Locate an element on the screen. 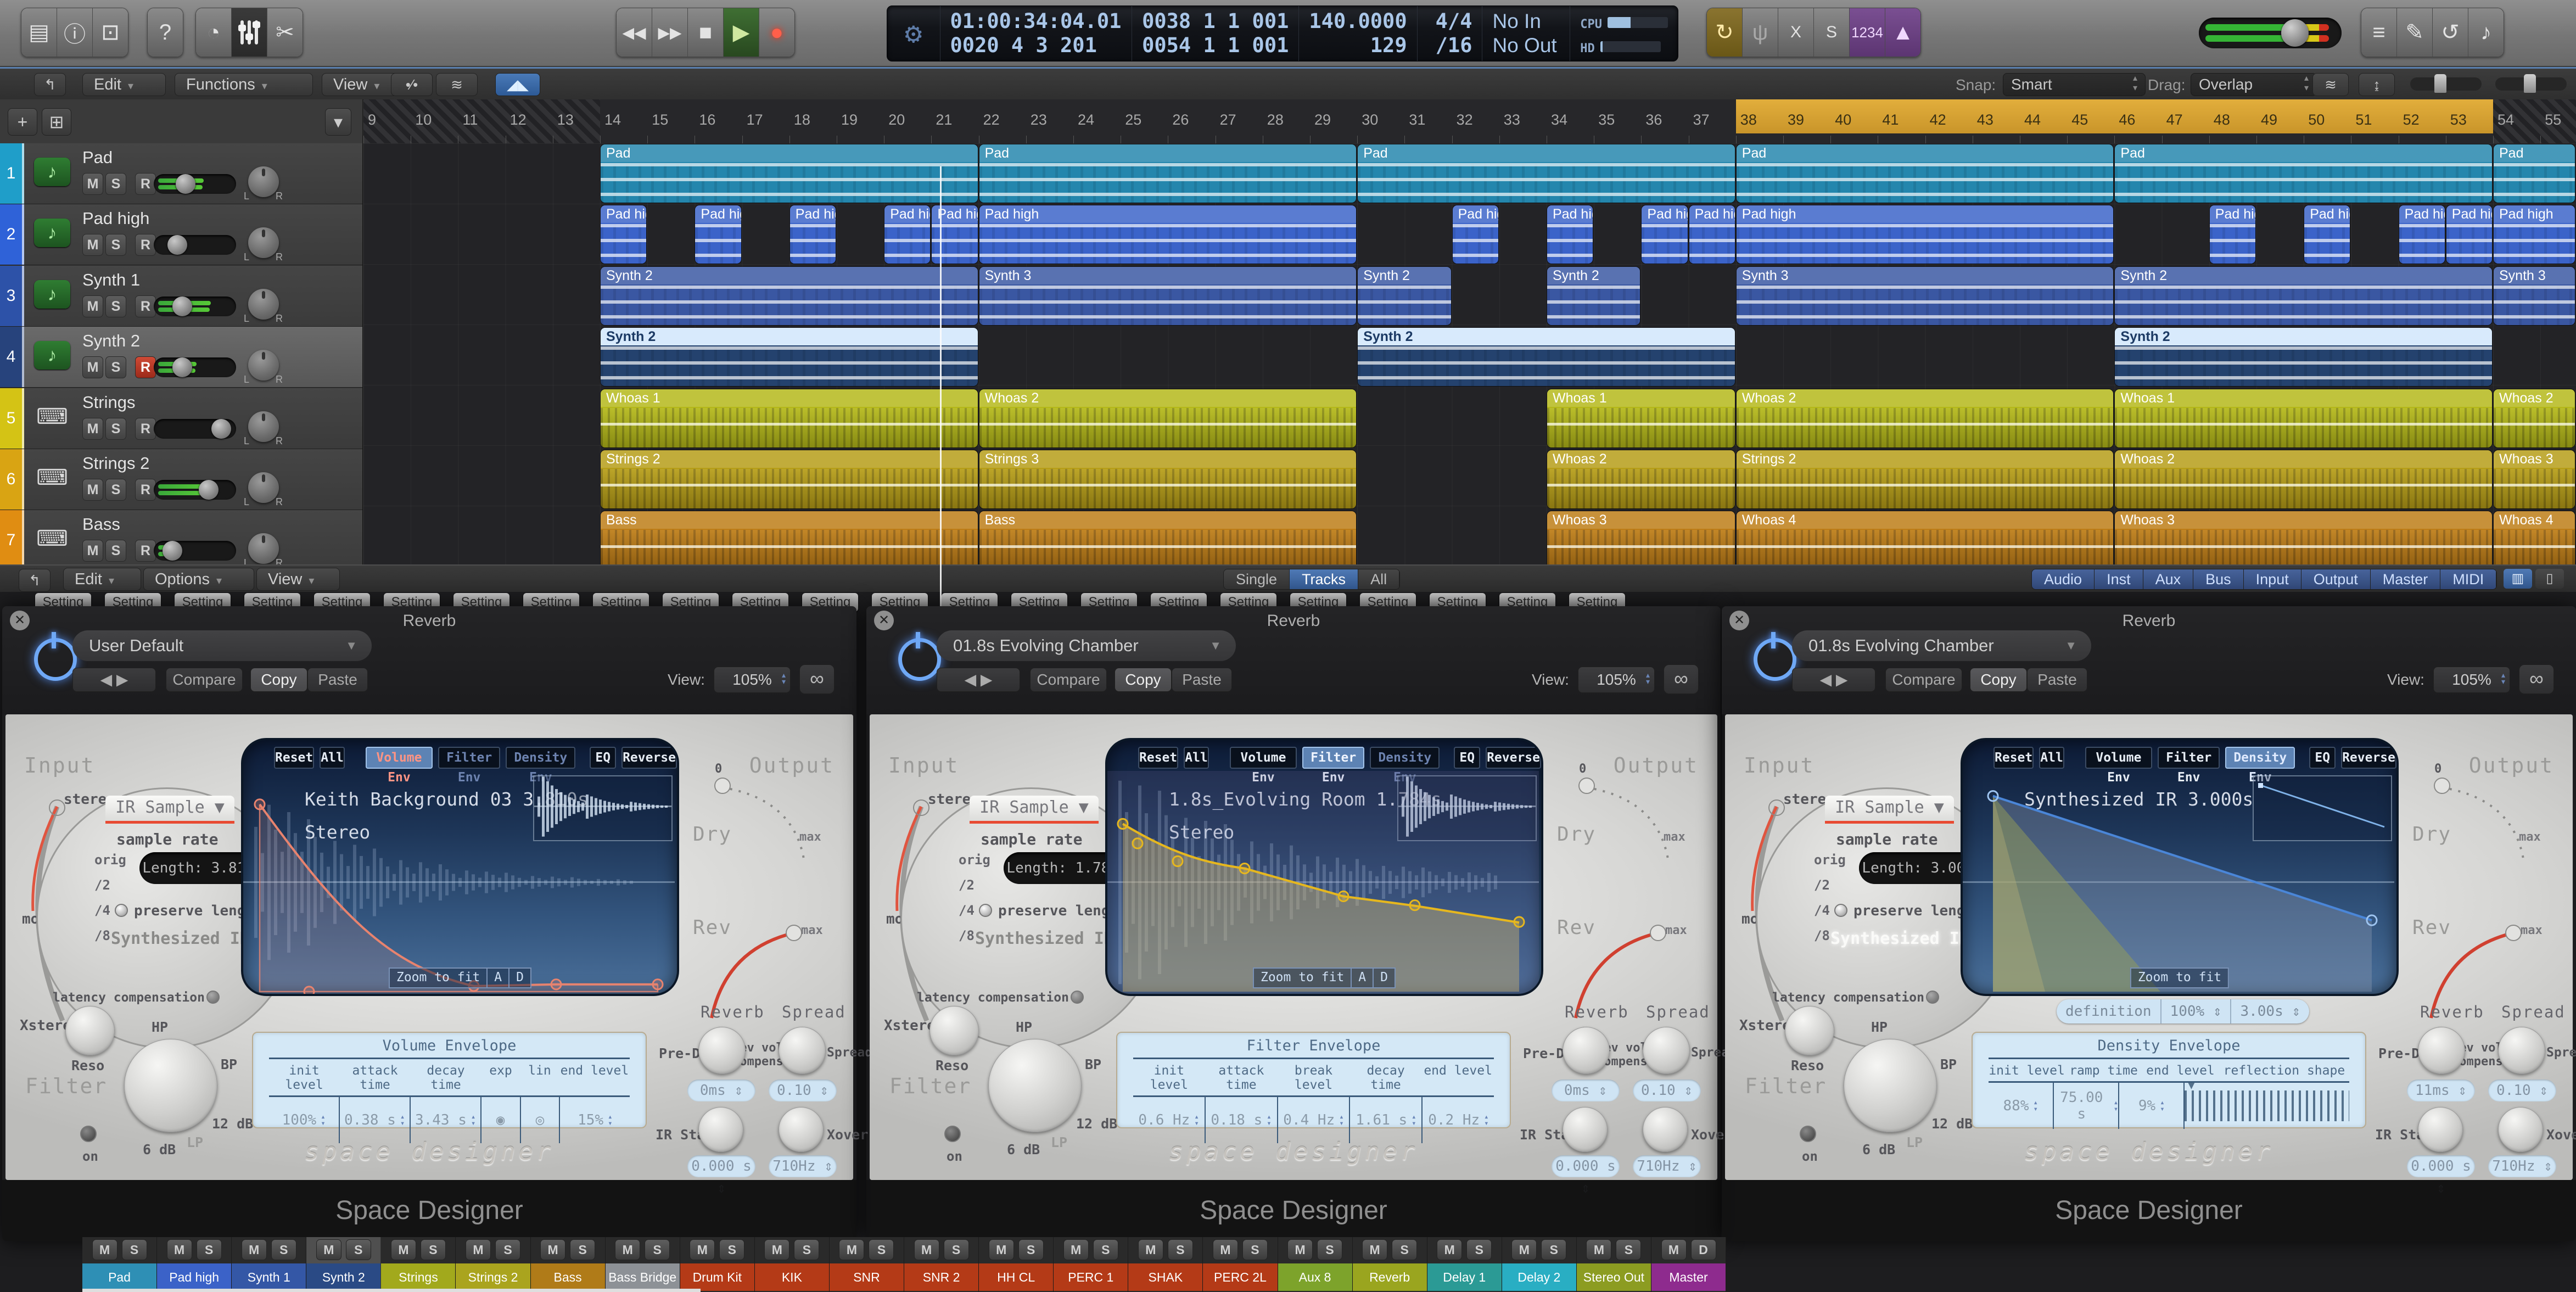 Image resolution: width=2576 pixels, height=1292 pixels. ir-start-knob is located at coordinates (1586, 1129).